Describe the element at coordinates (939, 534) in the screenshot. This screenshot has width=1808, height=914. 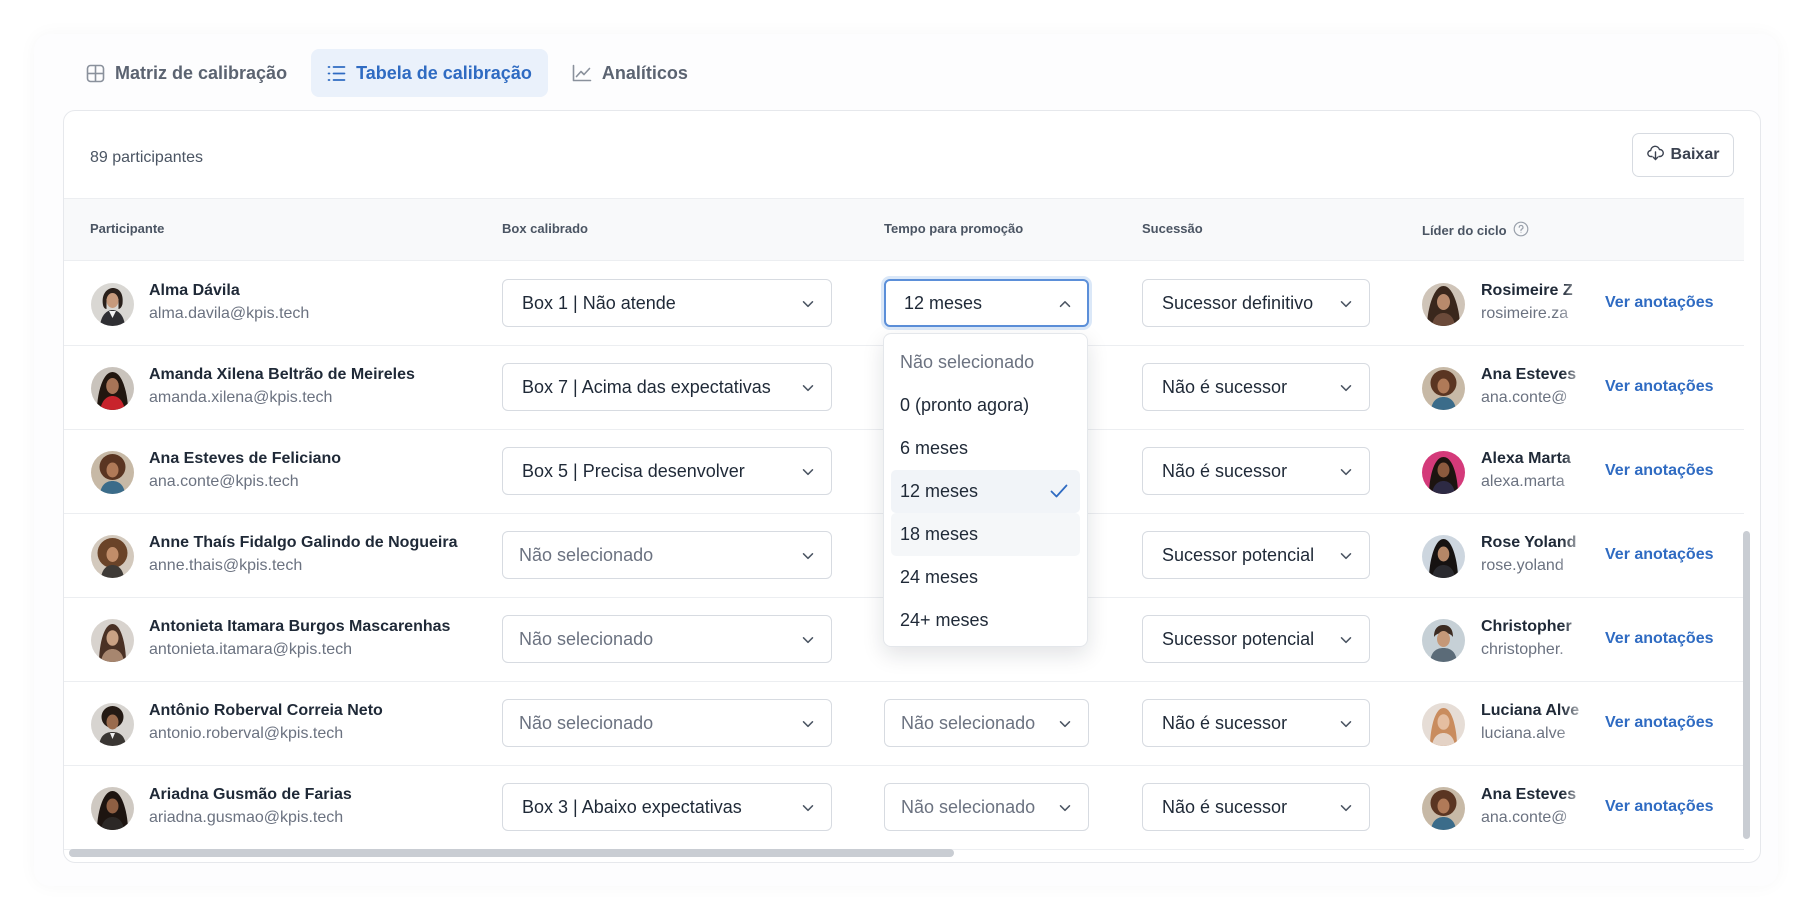
I see `option-label: 18 meses` at that location.